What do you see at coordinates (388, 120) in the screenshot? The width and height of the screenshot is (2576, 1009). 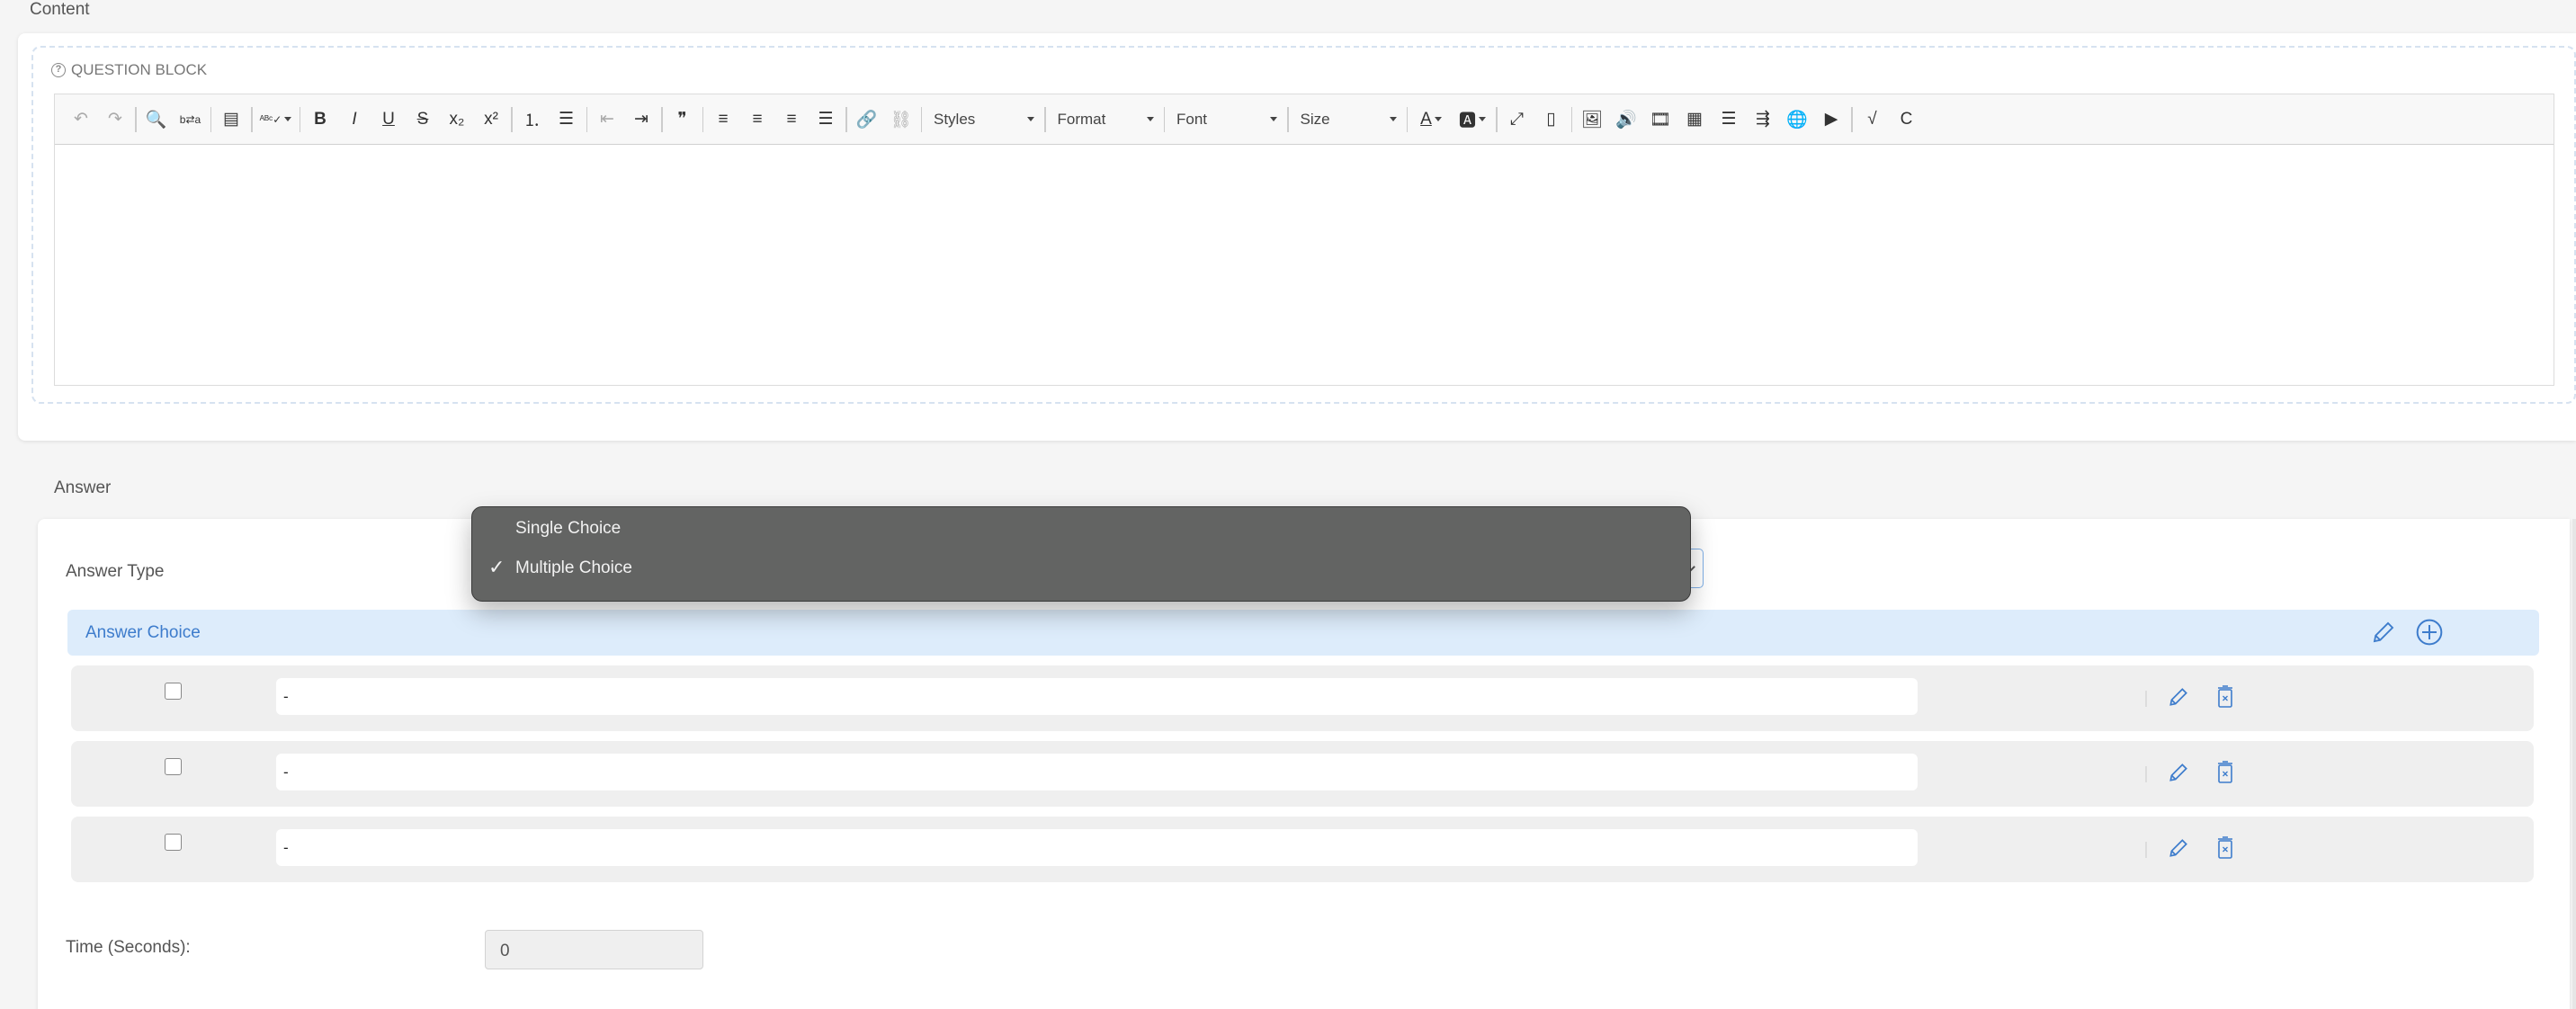 I see `underline-button: U` at bounding box center [388, 120].